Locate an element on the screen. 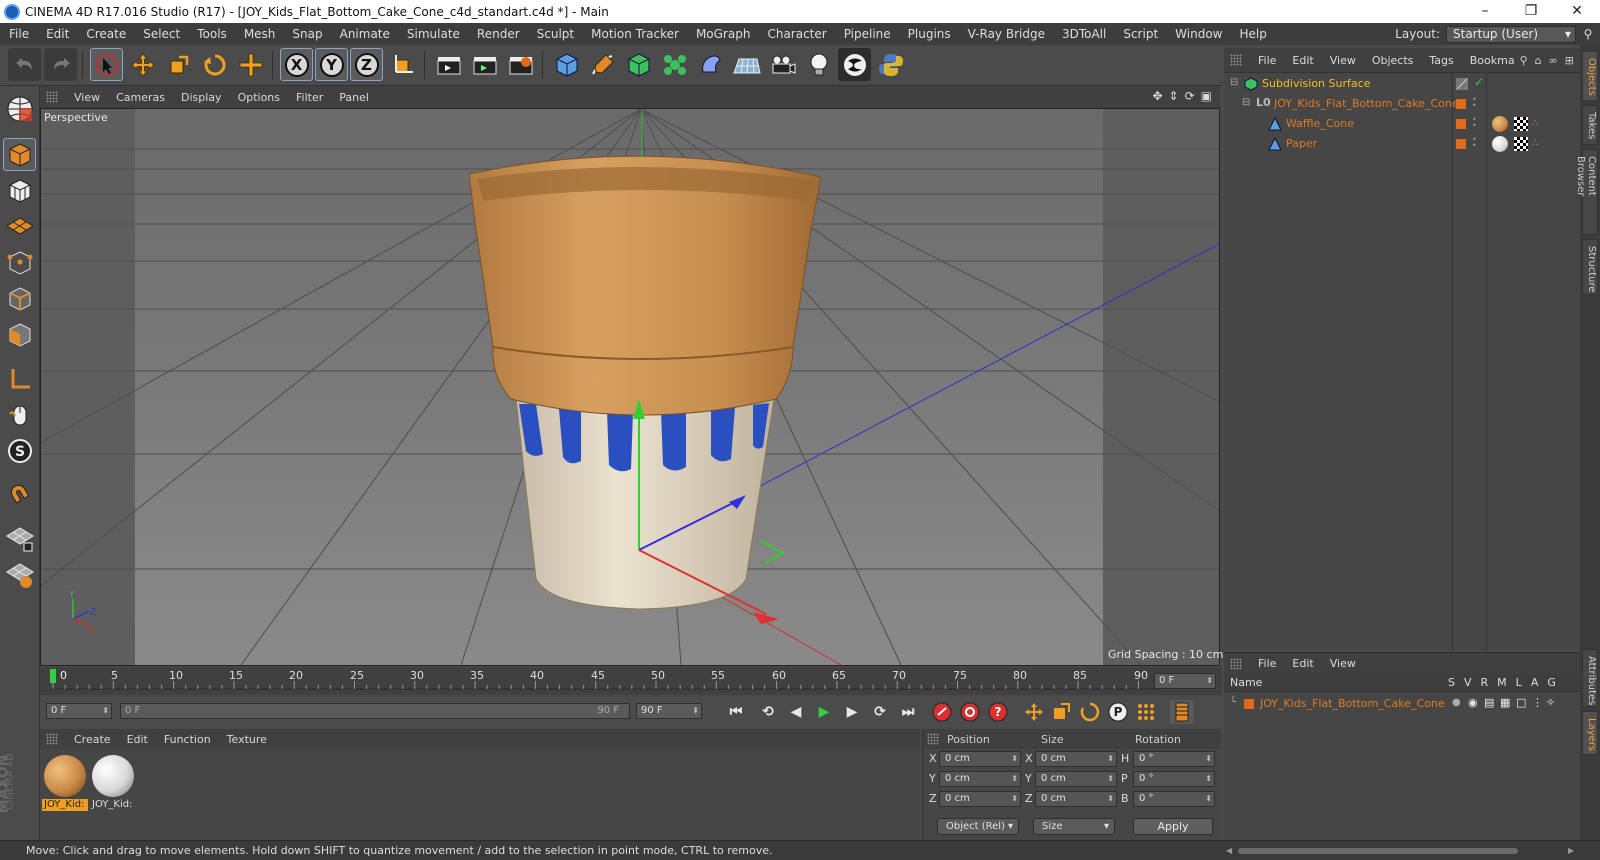 This screenshot has width=1600, height=860. go-to-start-button: ⏮ is located at coordinates (736, 712).